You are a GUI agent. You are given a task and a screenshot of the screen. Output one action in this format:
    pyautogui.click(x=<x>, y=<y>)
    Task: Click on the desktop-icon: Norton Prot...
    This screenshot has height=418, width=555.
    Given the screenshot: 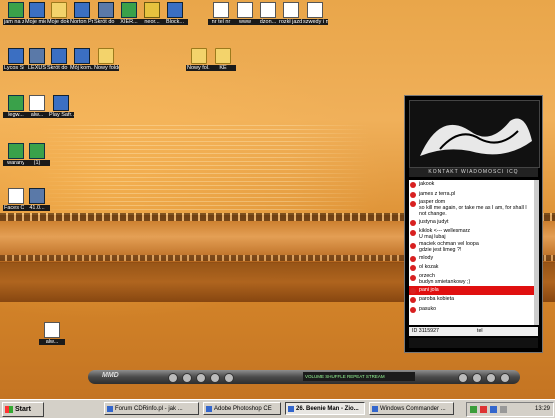 What is the action you would take?
    pyautogui.click(x=82, y=13)
    